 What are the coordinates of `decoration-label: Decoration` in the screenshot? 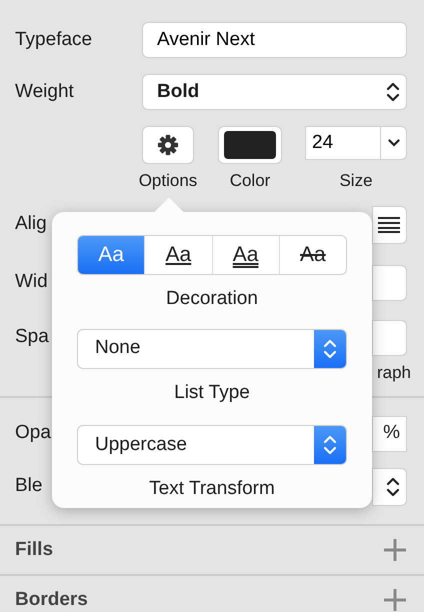 It's located at (212, 299).